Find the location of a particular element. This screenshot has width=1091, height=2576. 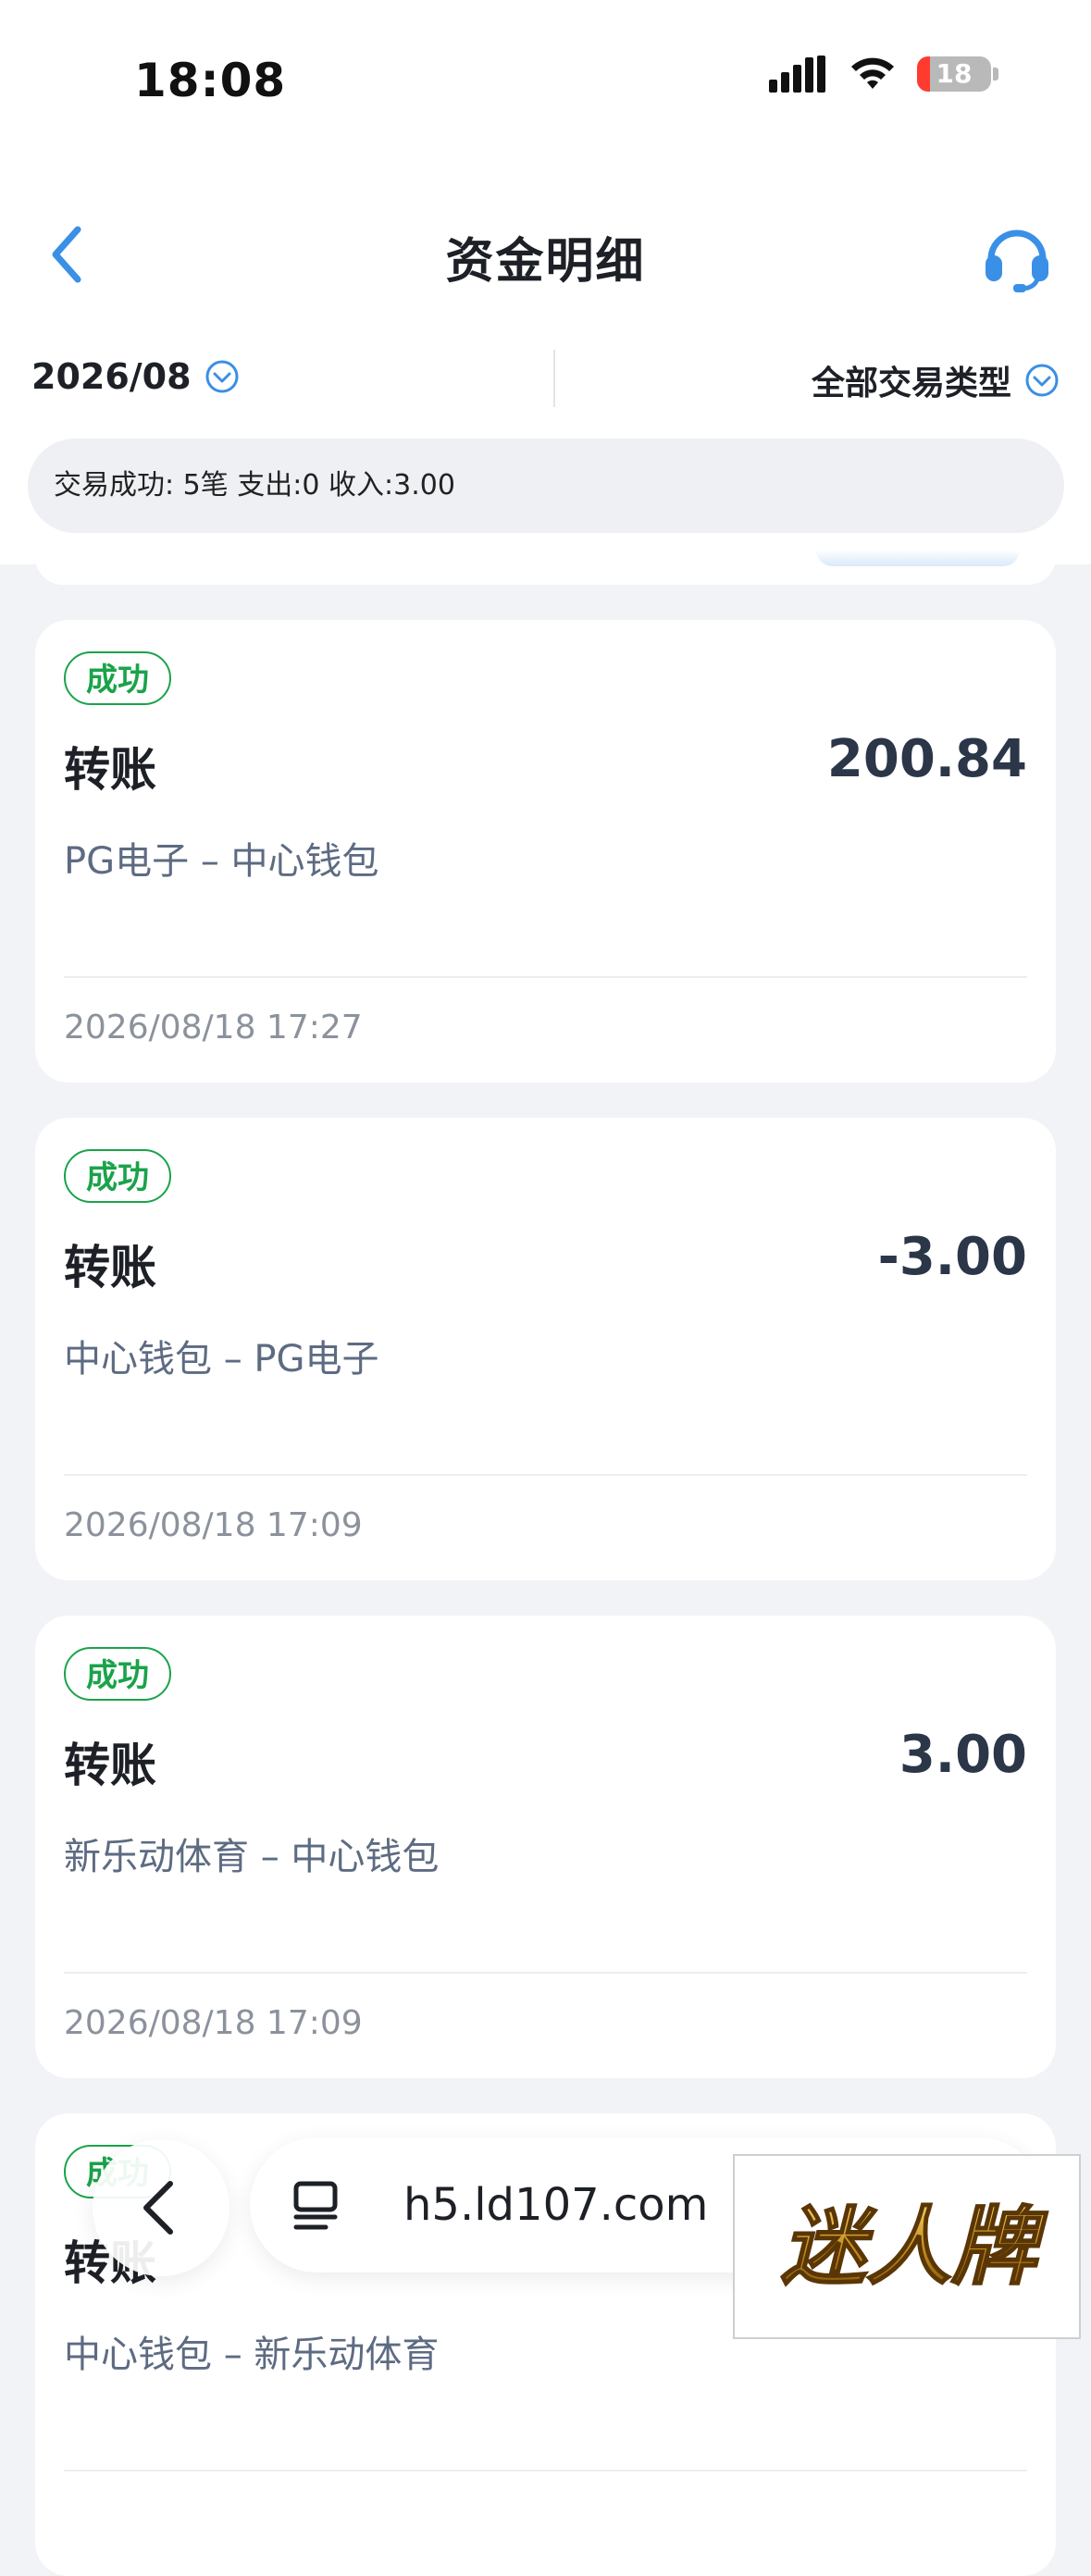

watermark-text: 迷人牌 is located at coordinates (914, 2248).